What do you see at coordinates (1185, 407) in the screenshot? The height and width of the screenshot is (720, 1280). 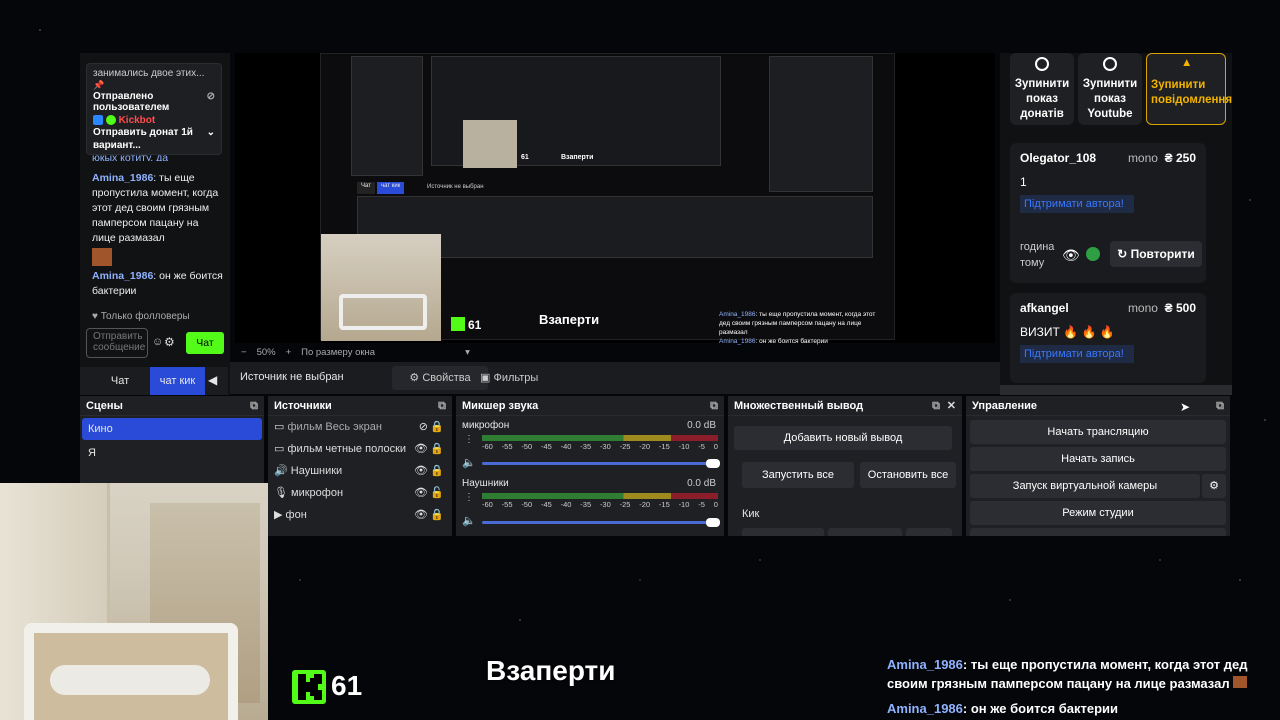 I see `mouse-cursor: ➤` at bounding box center [1185, 407].